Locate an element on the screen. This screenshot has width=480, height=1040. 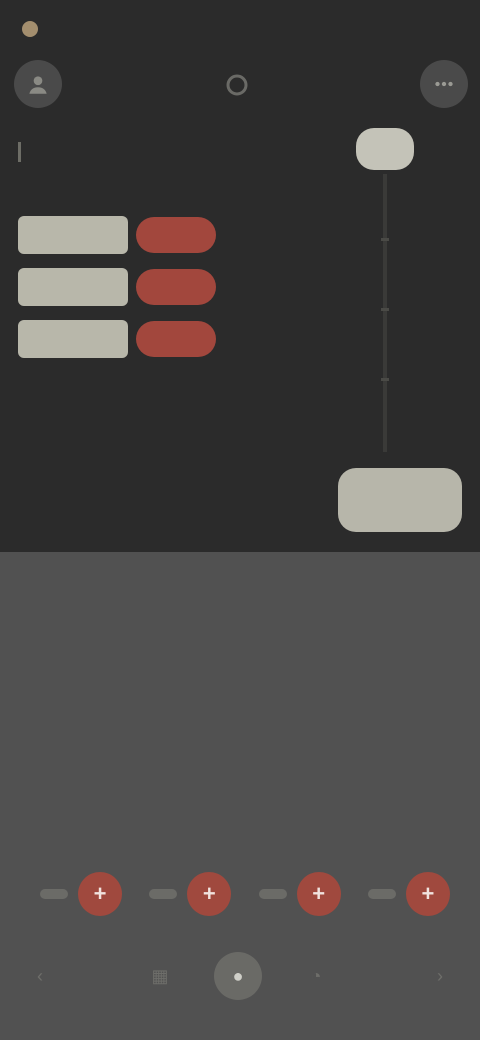
center-logo-icon is located at coordinates (237, 85).